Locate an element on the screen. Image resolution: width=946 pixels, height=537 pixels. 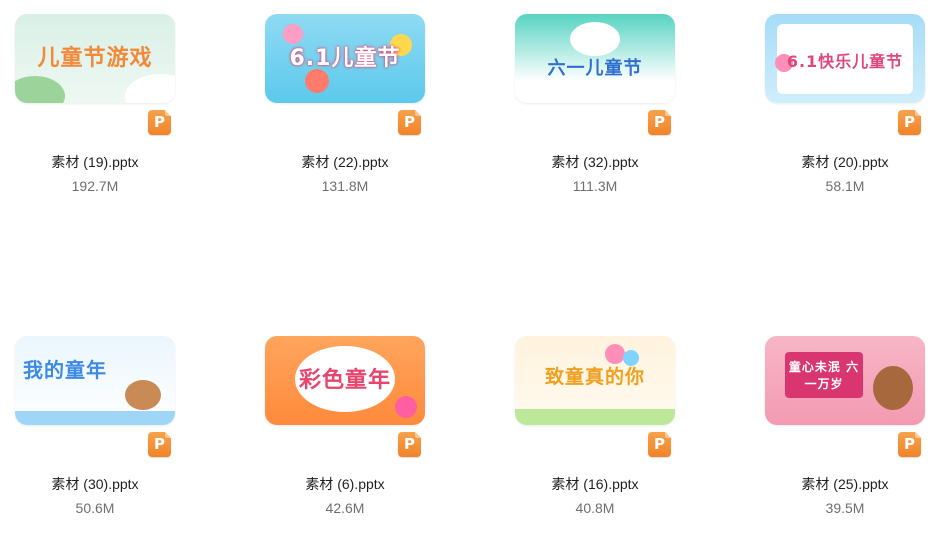
file-thumbnail: 6.1快乐儿童节 is located at coordinates (845, 58).